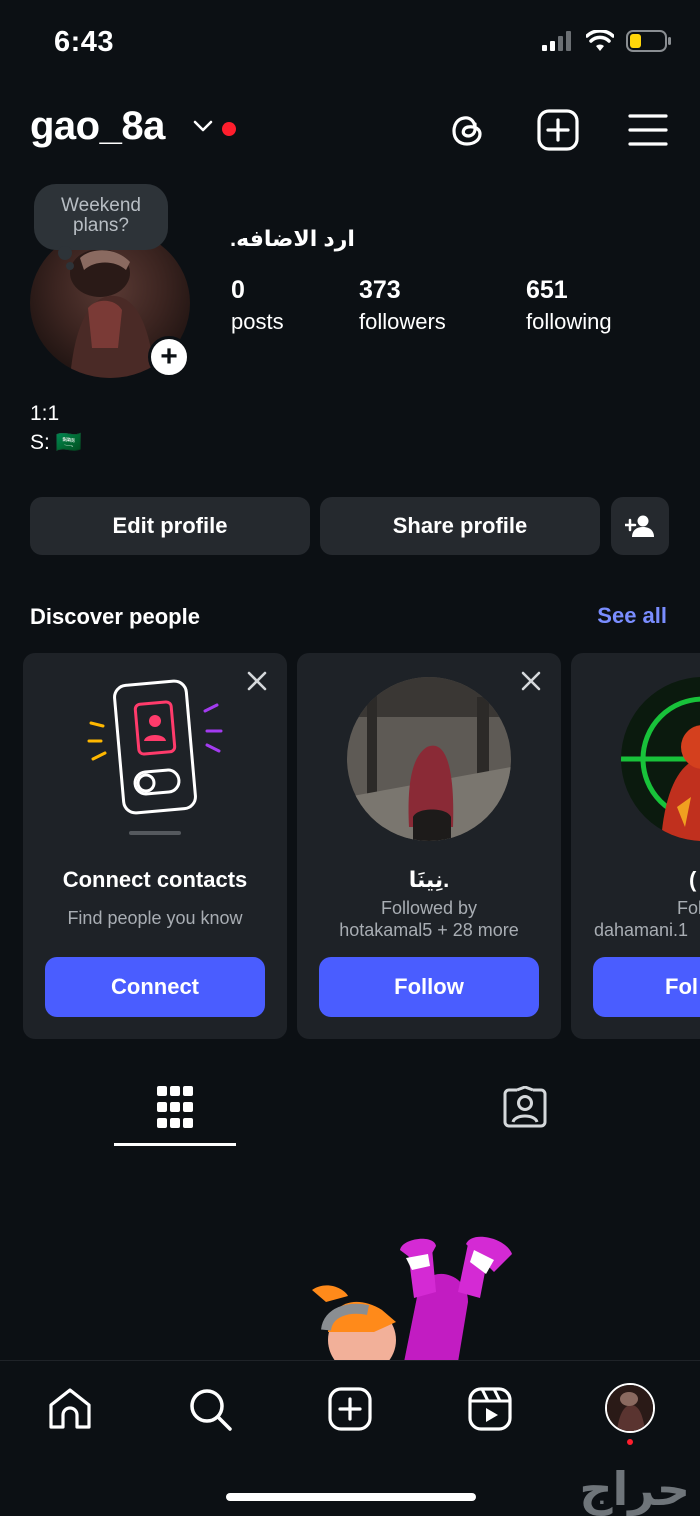 The height and width of the screenshot is (1516, 700). I want to click on discover-people-button, so click(640, 526).